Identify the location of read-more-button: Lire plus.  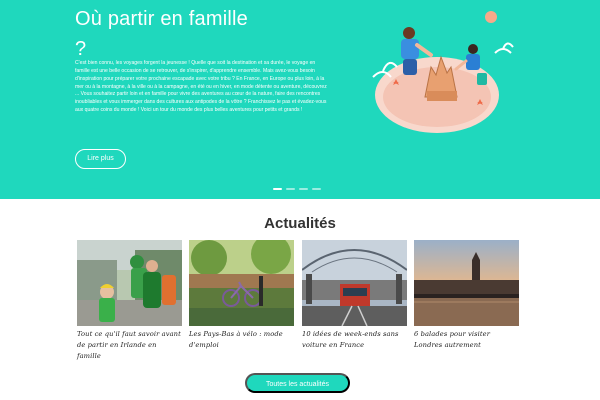
(100, 159).